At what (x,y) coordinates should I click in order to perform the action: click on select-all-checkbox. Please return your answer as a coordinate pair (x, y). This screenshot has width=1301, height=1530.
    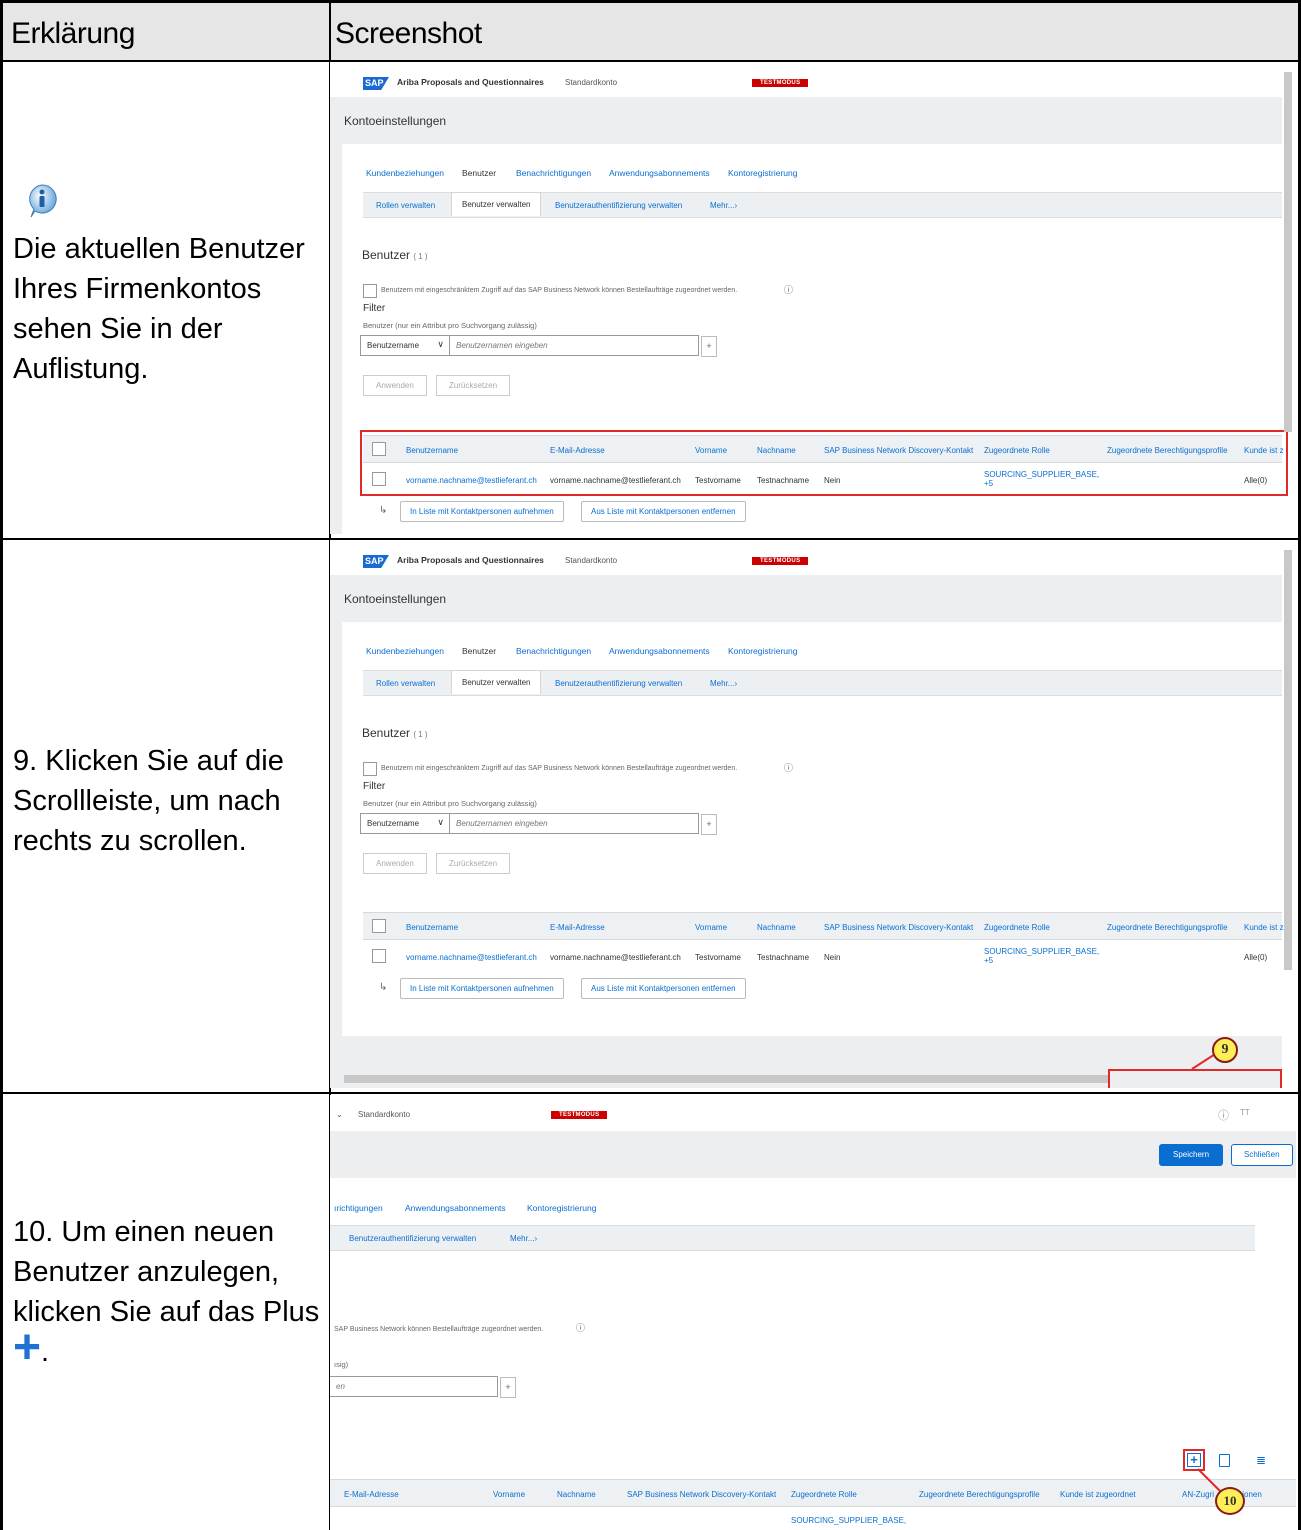
    Looking at the image, I should click on (379, 926).